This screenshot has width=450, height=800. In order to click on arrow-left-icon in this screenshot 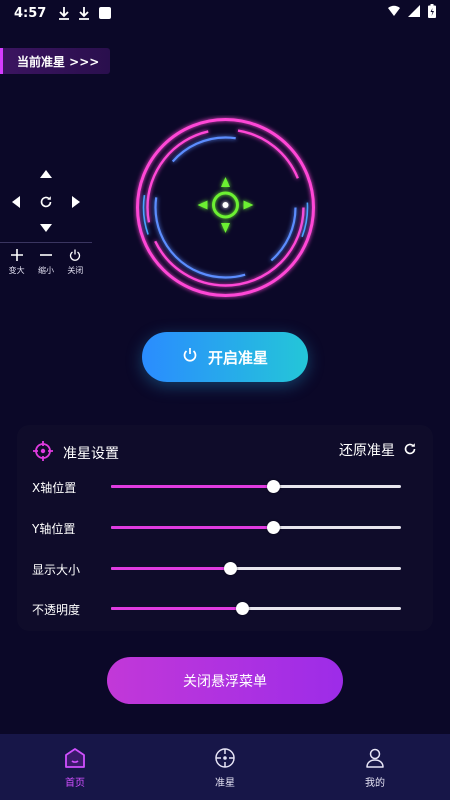, I will do `click(16, 202)`.